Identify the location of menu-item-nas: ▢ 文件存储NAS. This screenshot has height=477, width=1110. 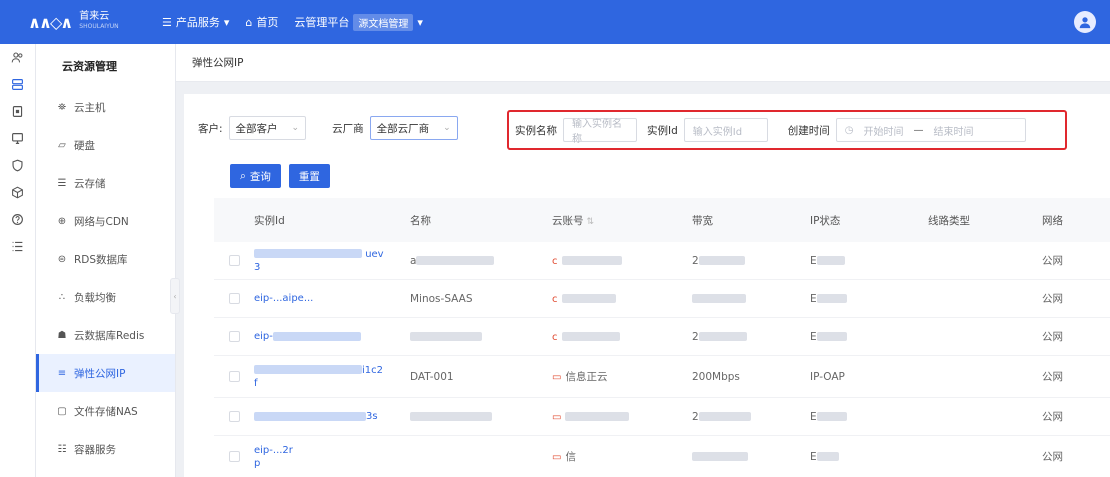
(105, 411).